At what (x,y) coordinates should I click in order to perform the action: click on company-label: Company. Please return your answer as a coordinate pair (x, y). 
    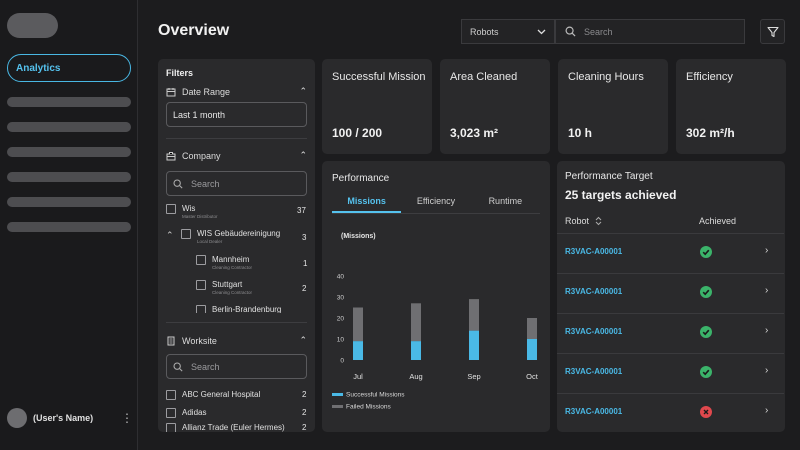
    Looking at the image, I should click on (201, 155).